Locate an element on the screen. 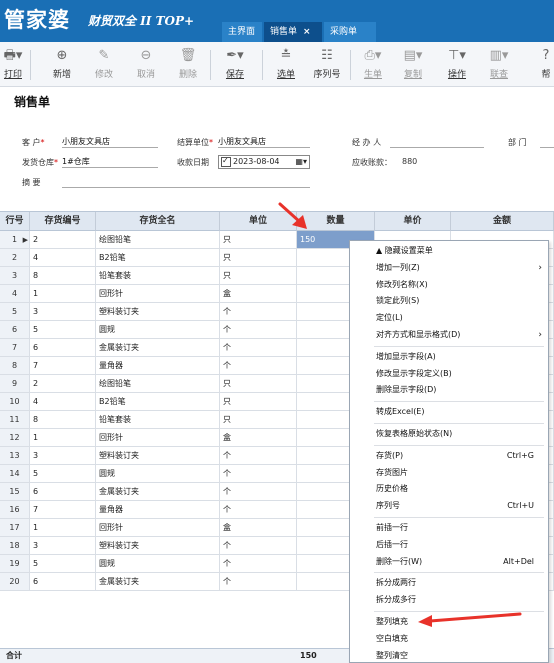 The width and height of the screenshot is (554, 663). annotation-arrow-to-fill-column is located at coordinates (470, 619).